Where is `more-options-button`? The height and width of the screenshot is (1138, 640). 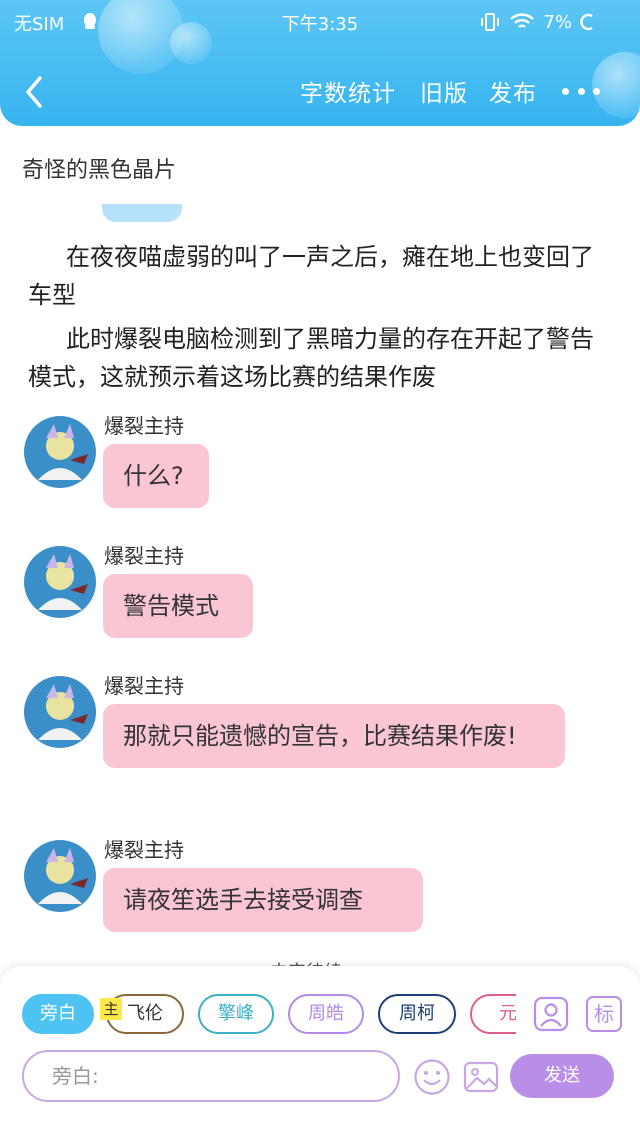 more-options-button is located at coordinates (581, 93).